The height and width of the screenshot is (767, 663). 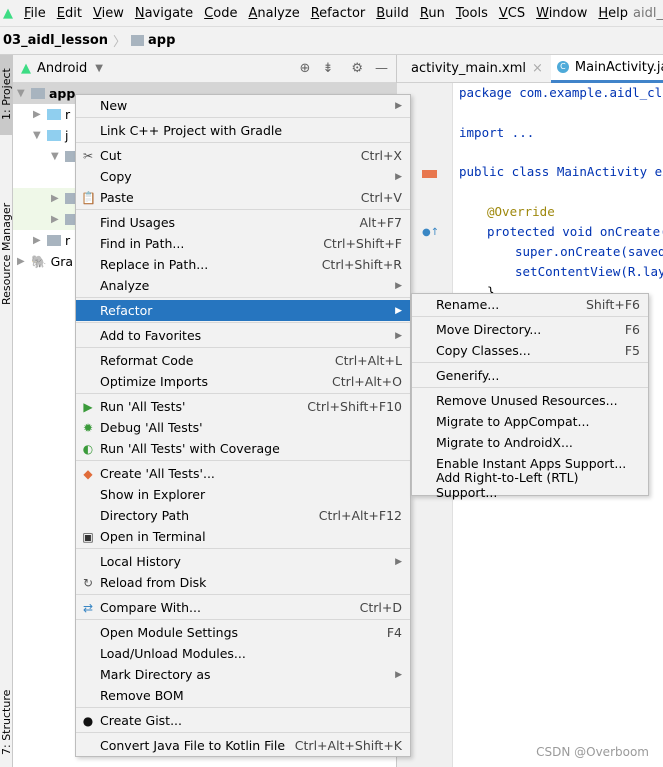 What do you see at coordinates (243, 582) in the screenshot?
I see `menu-item-reload-from-disk: ↻ Reload from Disk` at bounding box center [243, 582].